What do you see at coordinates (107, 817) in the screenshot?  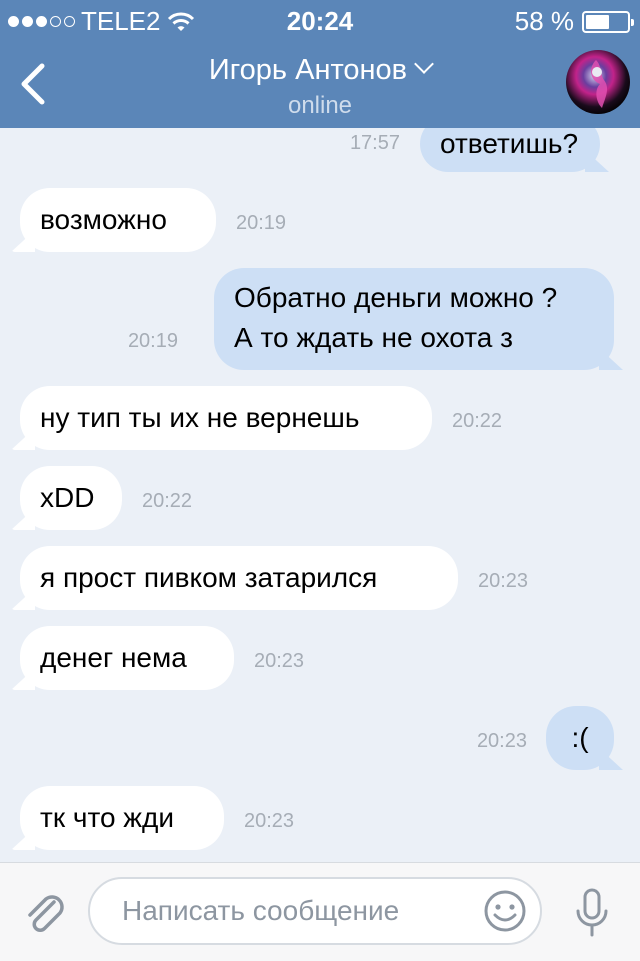 I see `message-text: тк что жди` at bounding box center [107, 817].